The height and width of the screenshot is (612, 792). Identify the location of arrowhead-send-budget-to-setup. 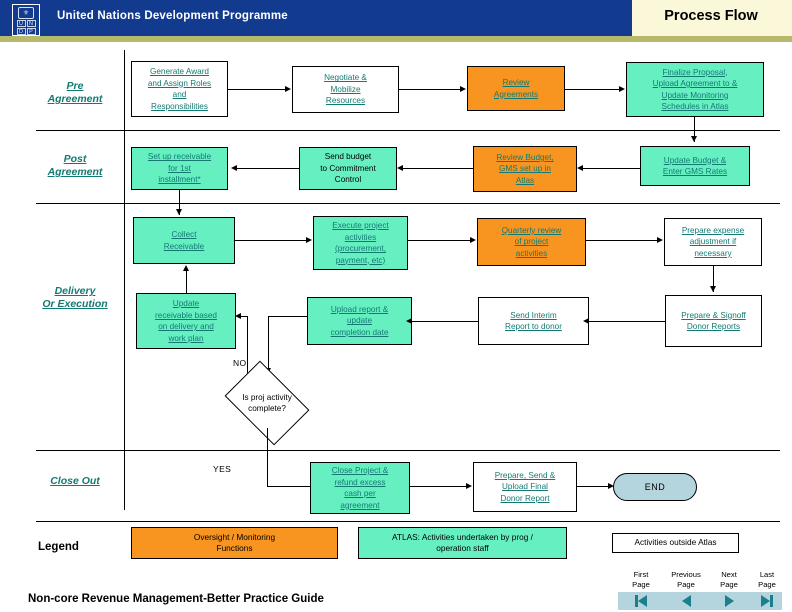
(234, 167).